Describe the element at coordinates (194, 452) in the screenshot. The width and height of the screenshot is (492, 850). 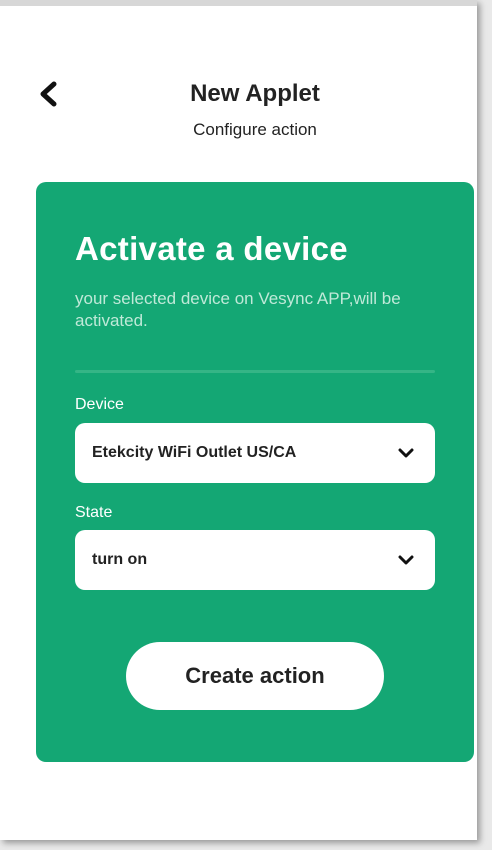
I see `device-select-value: Etekcity WiFi Outlet US/CA` at that location.